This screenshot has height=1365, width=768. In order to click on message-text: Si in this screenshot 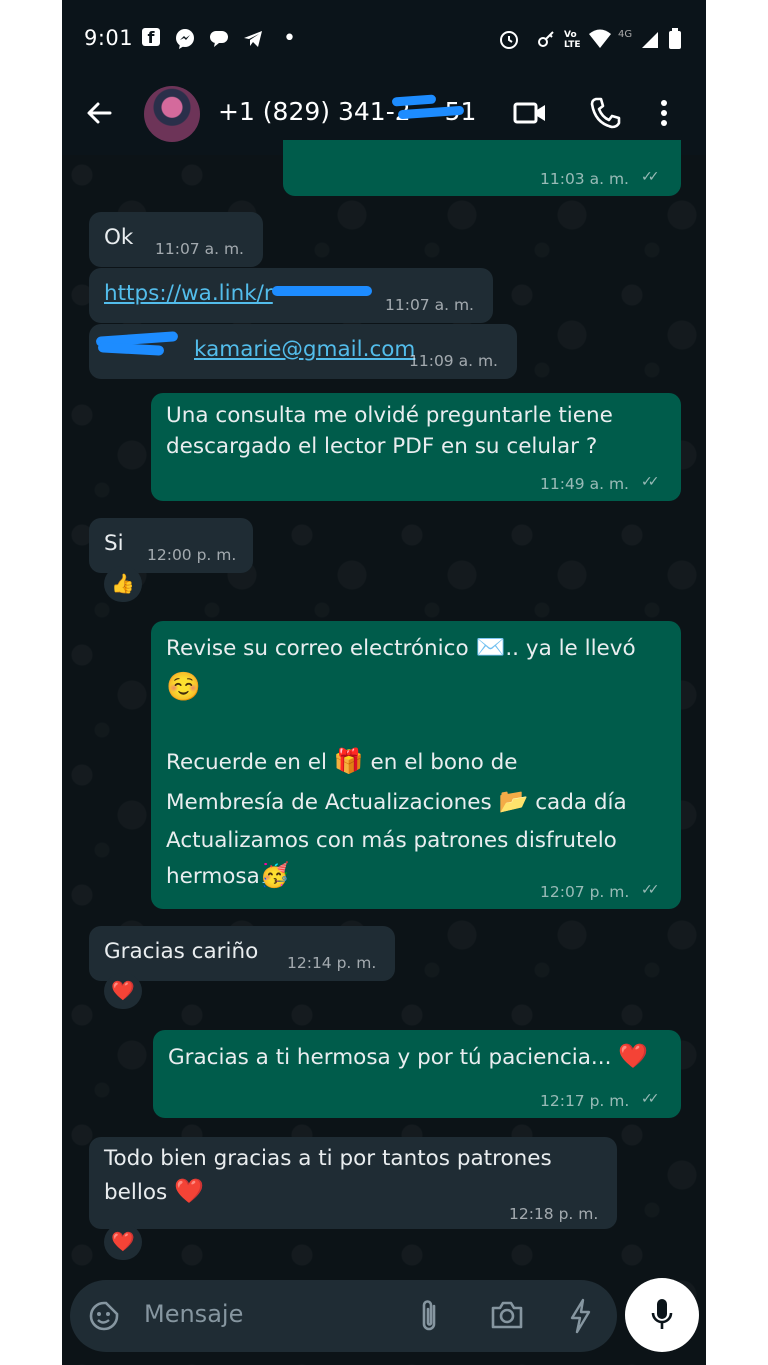, I will do `click(114, 543)`.